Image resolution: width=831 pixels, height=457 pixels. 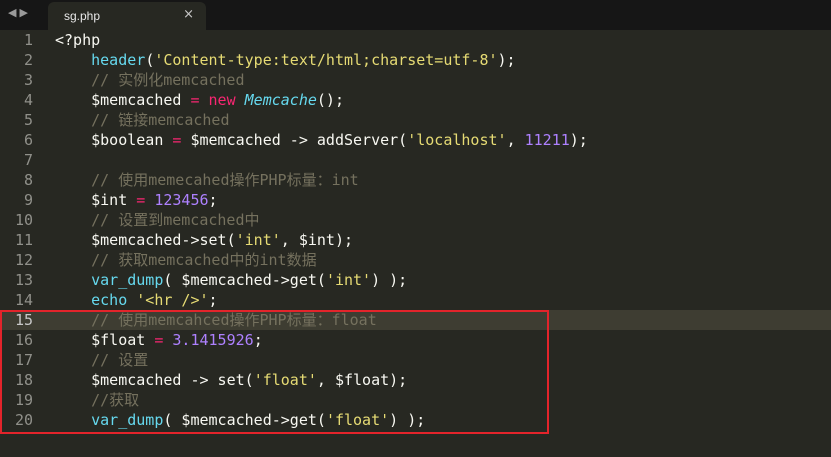 What do you see at coordinates (28, 120) in the screenshot?
I see `line-number: 5` at bounding box center [28, 120].